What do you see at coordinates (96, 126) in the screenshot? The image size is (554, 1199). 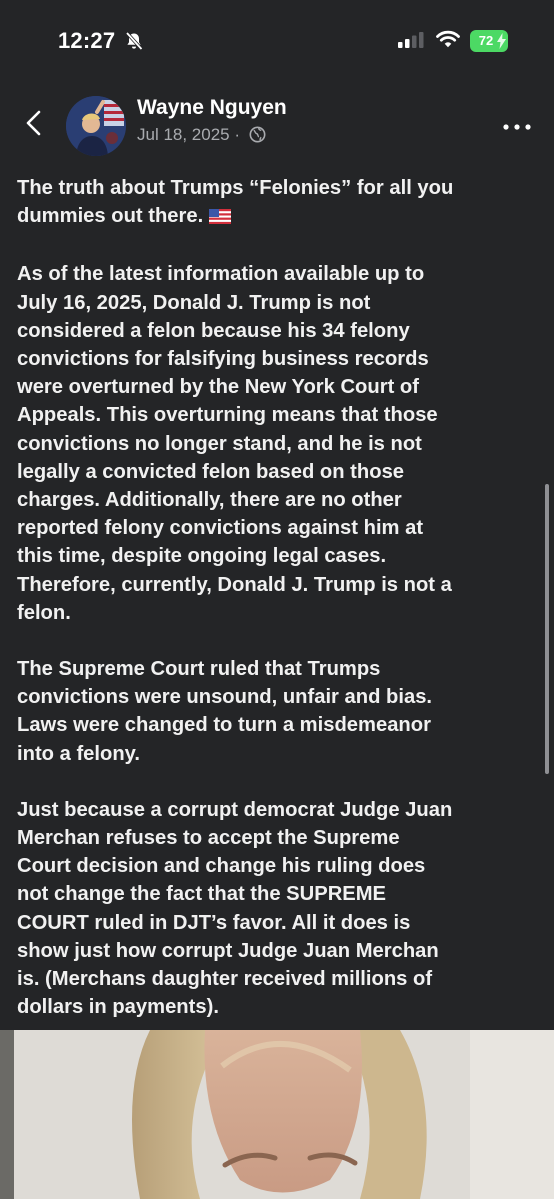 I see `avatar` at bounding box center [96, 126].